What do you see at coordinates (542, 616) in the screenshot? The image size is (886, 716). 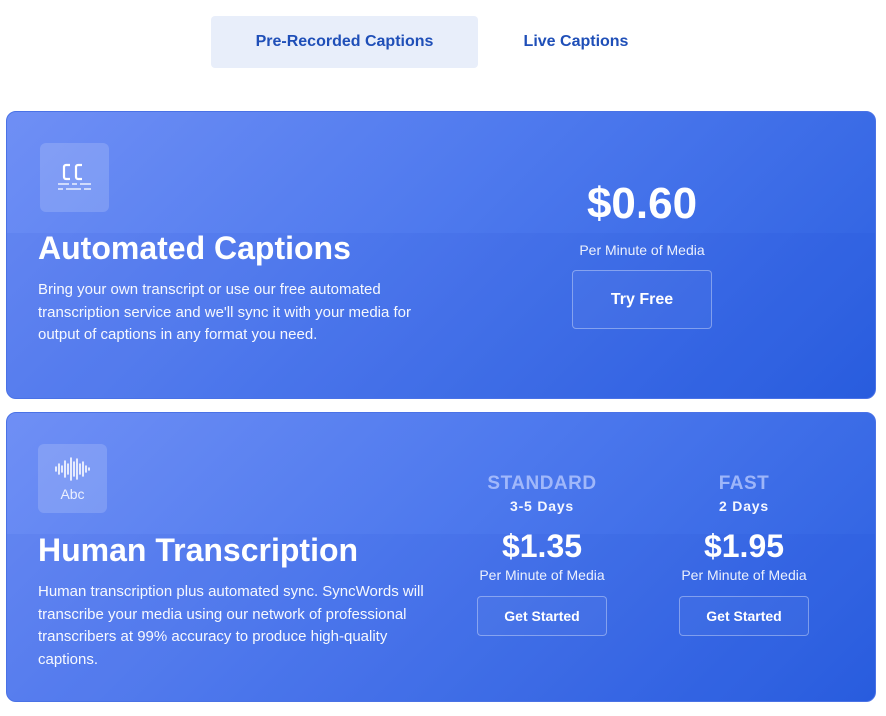 I see `standard-get-started-button: Get Started` at bounding box center [542, 616].